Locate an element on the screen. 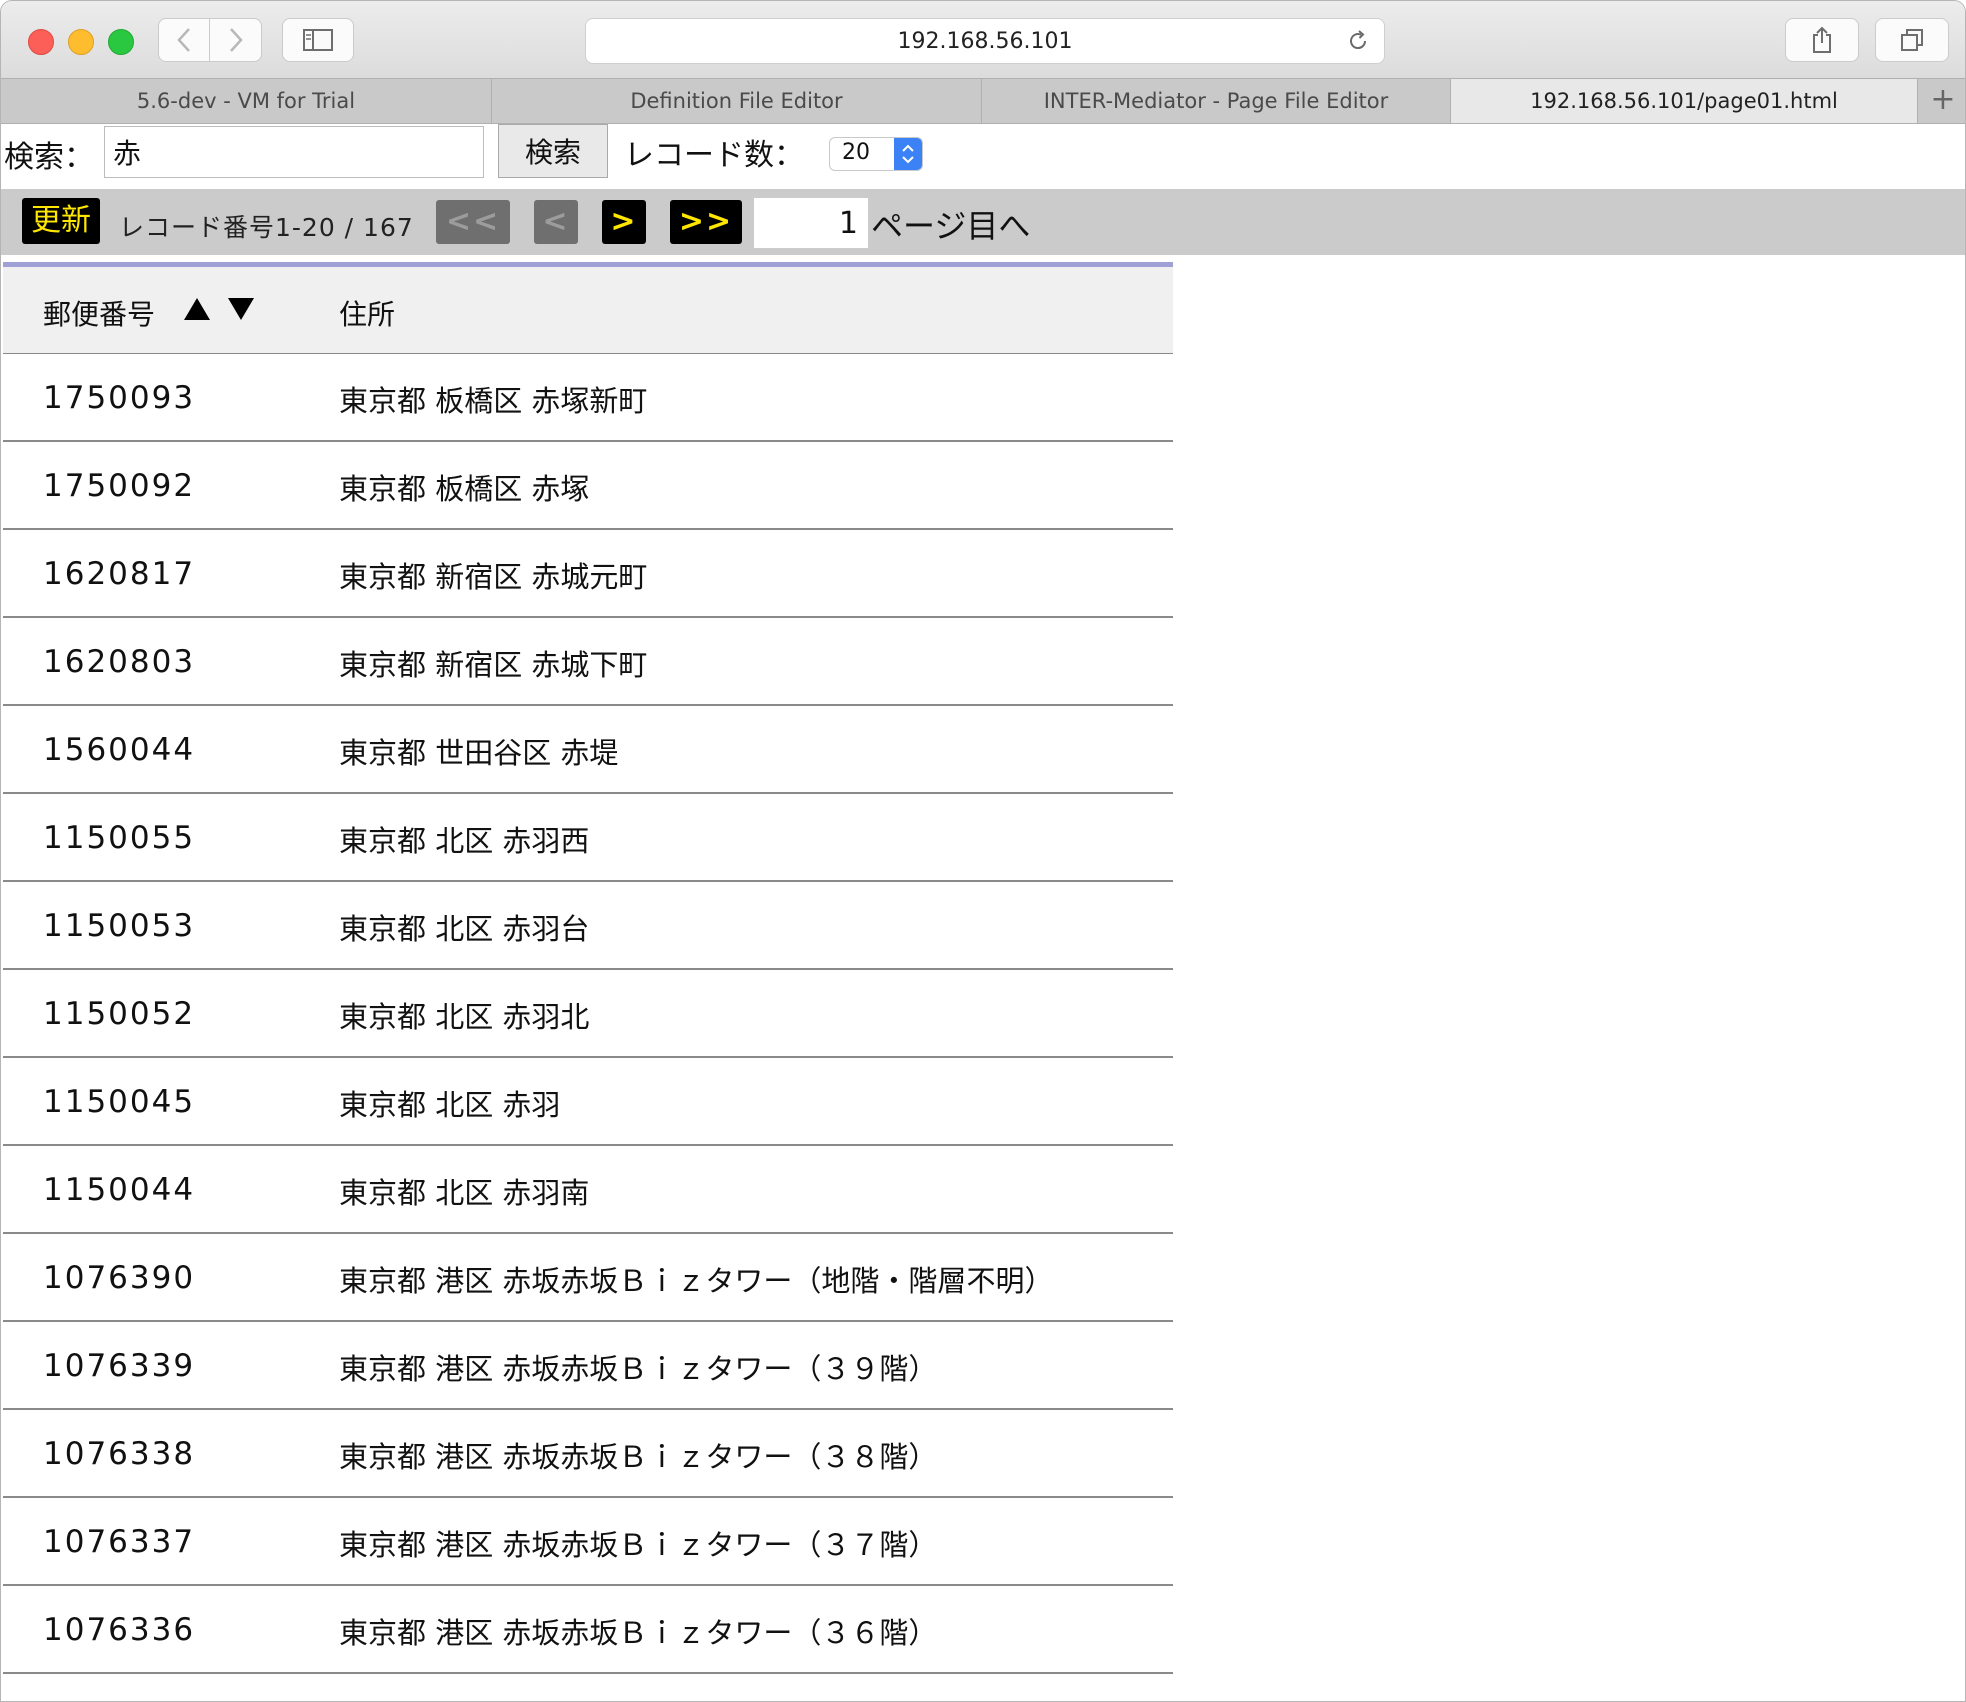 The width and height of the screenshot is (1966, 1702). record-count-select: 20 is located at coordinates (876, 154).